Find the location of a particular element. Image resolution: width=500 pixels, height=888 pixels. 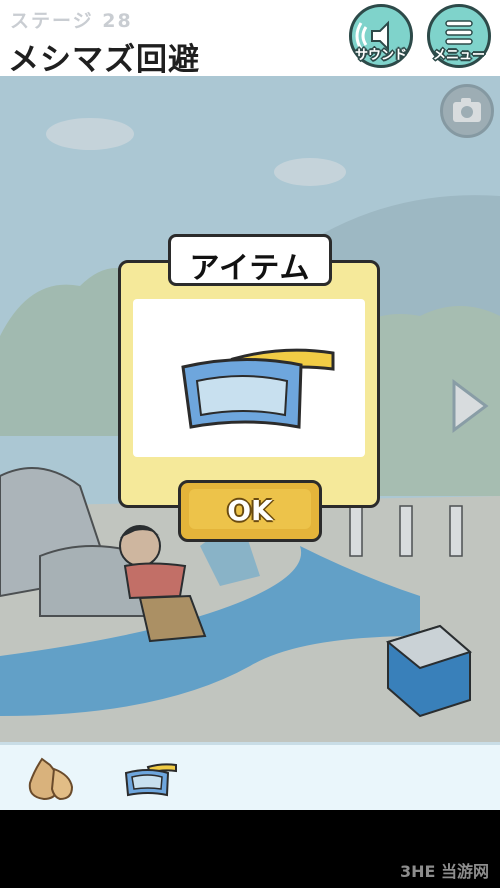

modal-title-banner: アイテム is located at coordinates (250, 260).